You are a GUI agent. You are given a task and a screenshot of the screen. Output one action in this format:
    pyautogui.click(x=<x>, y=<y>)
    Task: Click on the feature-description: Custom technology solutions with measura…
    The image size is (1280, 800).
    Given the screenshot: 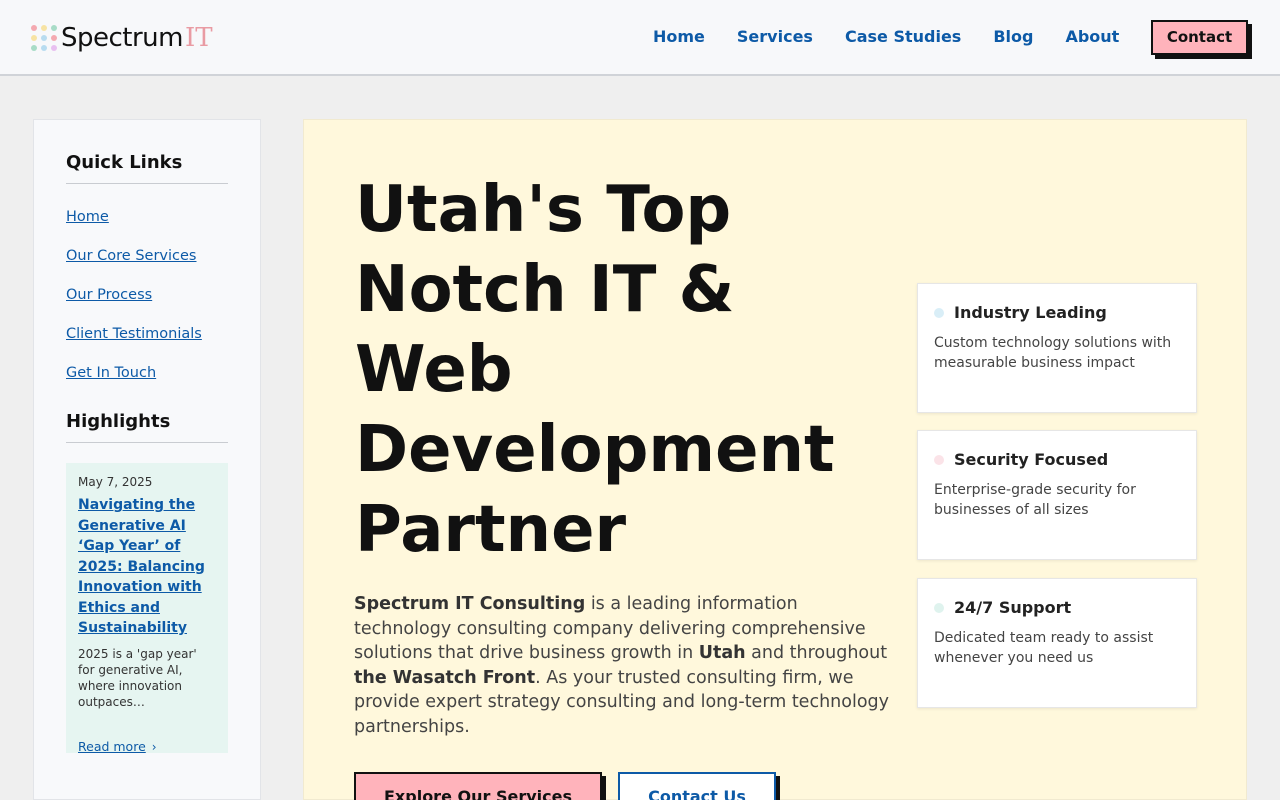 What is the action you would take?
    pyautogui.click(x=1053, y=353)
    